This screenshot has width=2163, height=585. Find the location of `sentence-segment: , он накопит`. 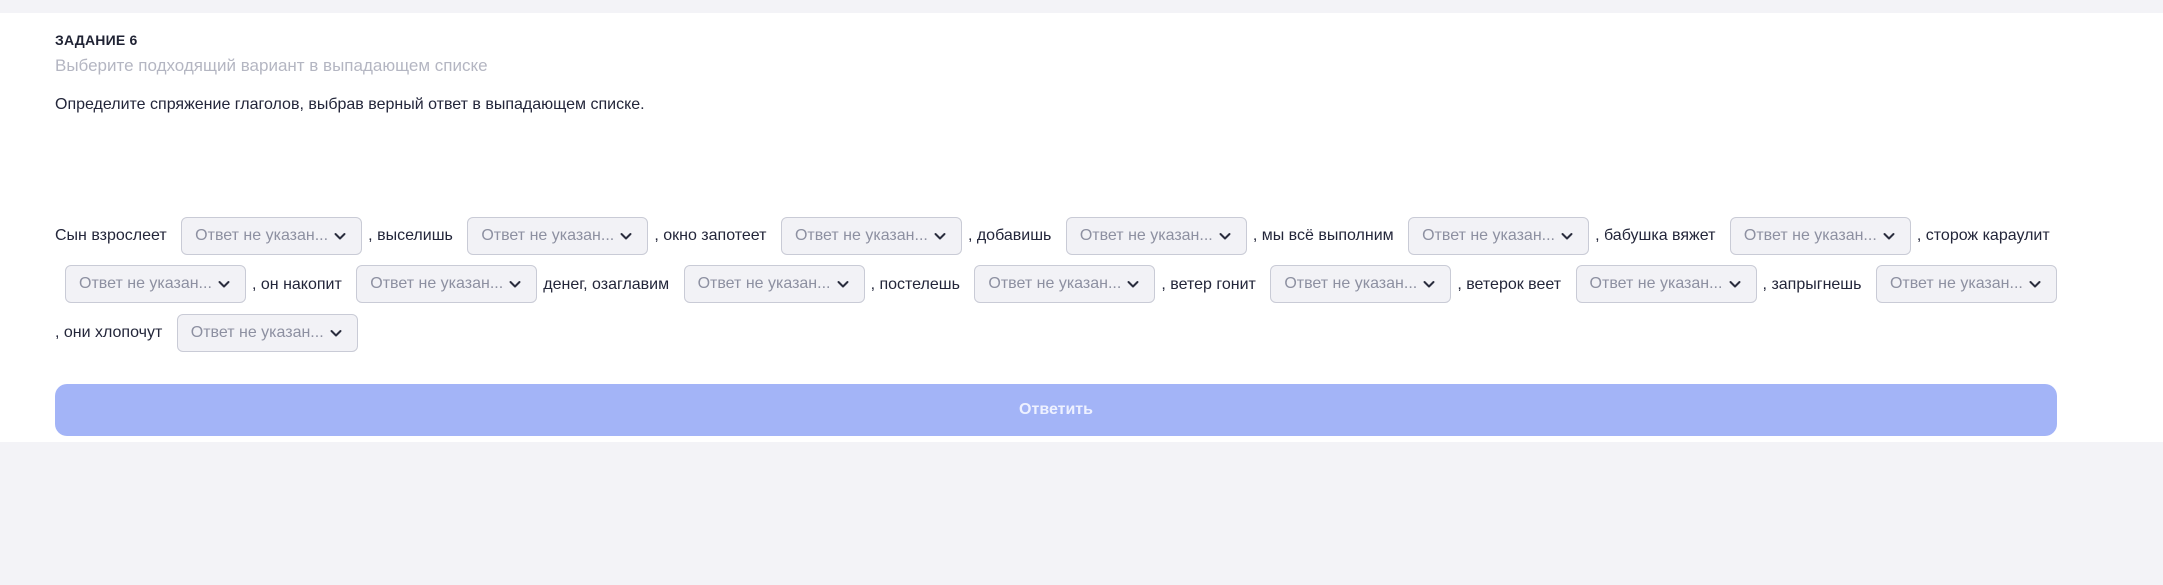

sentence-segment: , он накопит is located at coordinates (297, 284).